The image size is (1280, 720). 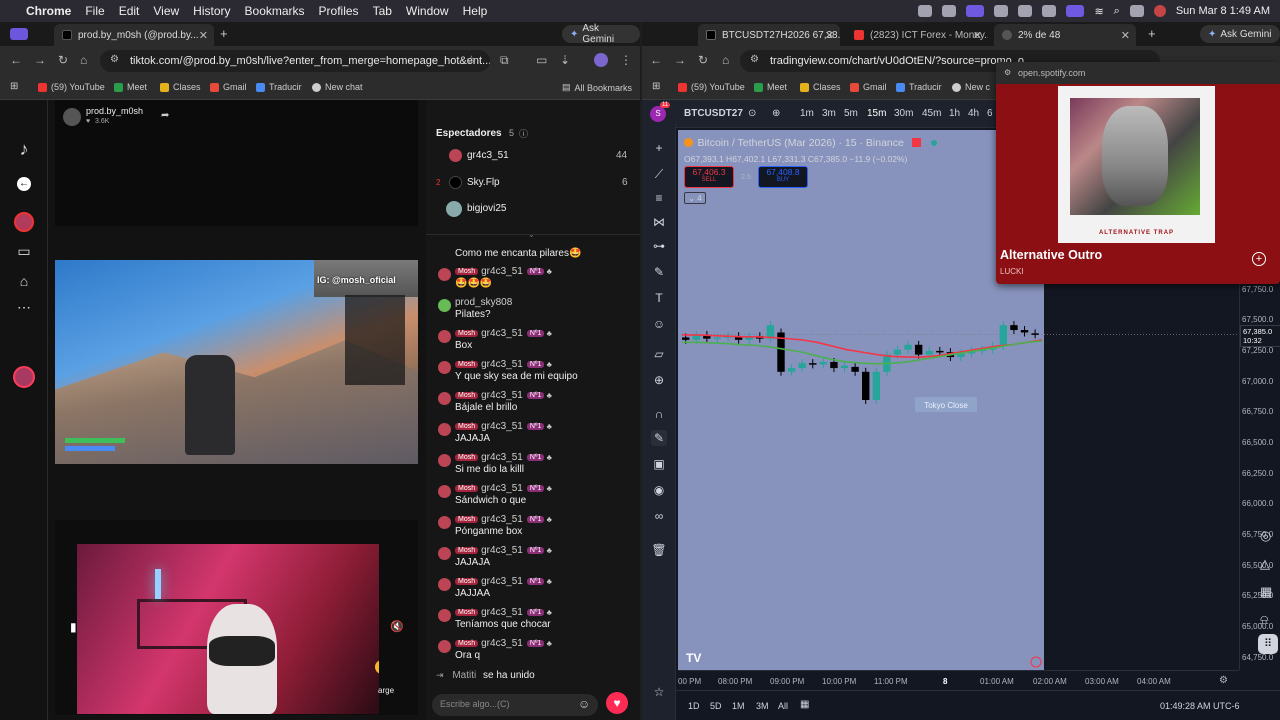 I want to click on tab-groups-icon, so click(x=19, y=34).